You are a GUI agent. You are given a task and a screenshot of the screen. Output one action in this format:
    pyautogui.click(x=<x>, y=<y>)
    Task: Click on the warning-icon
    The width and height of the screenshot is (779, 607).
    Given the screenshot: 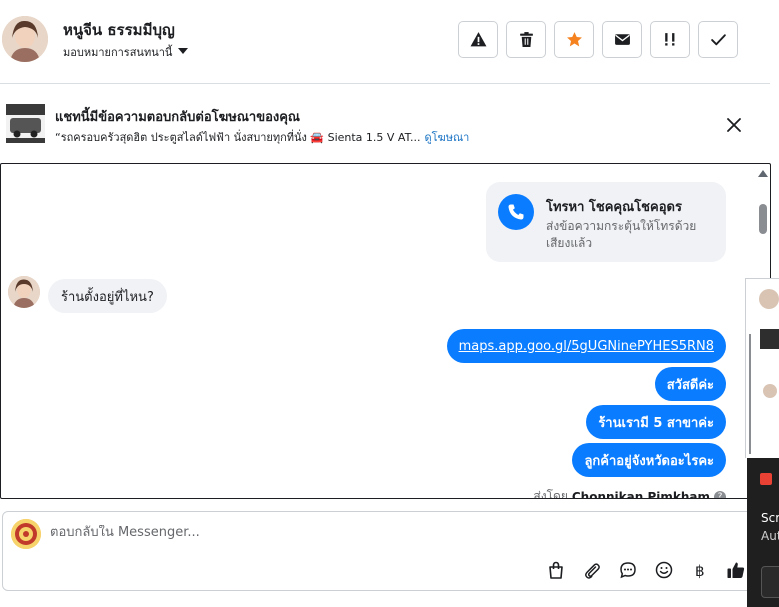 What is the action you would take?
    pyautogui.click(x=478, y=39)
    